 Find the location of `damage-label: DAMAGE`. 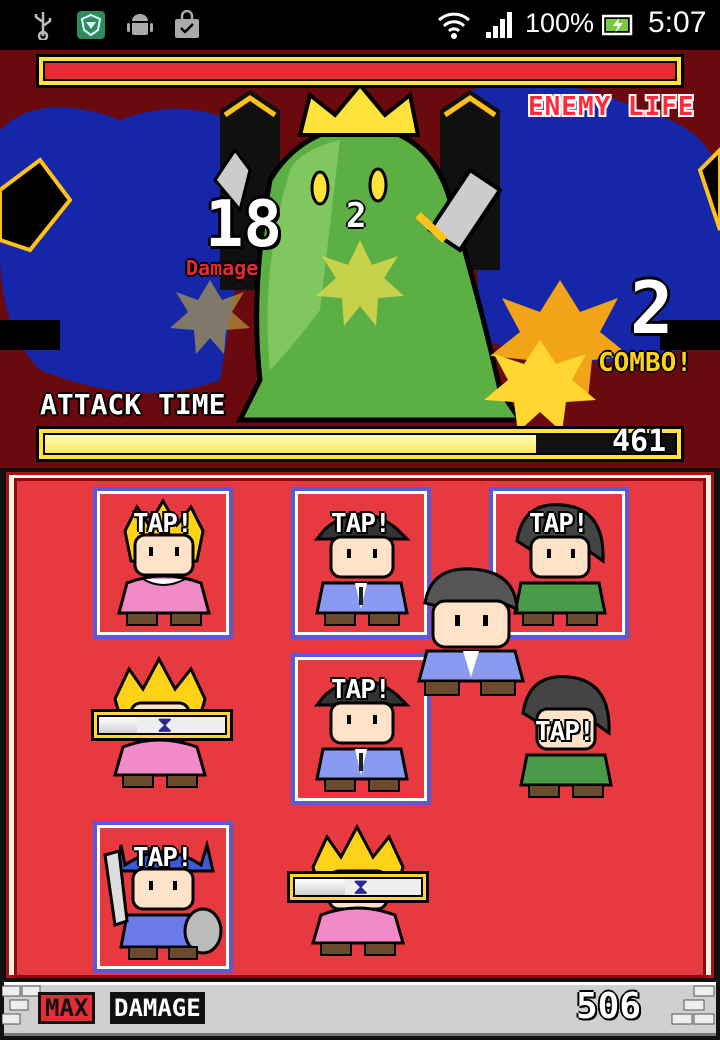

damage-label: DAMAGE is located at coordinates (157, 1008).